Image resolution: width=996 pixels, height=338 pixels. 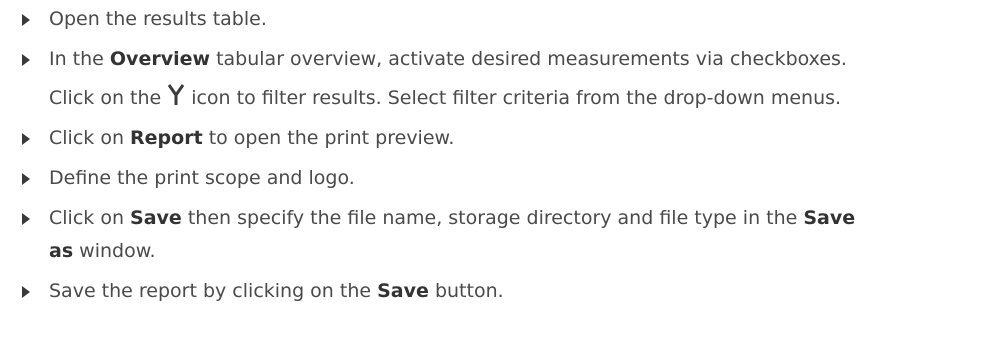 What do you see at coordinates (61, 251) in the screenshot?
I see `save-as-term-continued: as` at bounding box center [61, 251].